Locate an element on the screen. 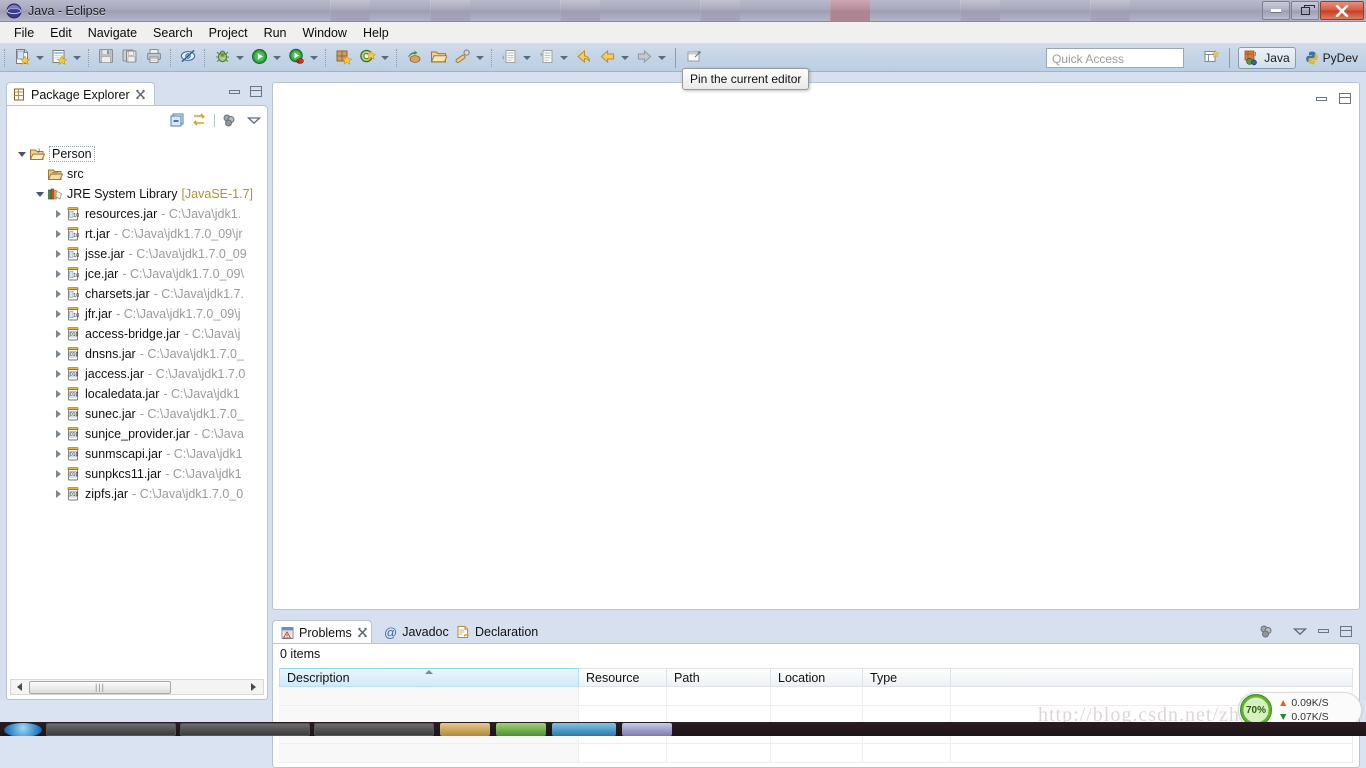 This screenshot has width=1366, height=768. start-button is located at coordinates (23, 729).